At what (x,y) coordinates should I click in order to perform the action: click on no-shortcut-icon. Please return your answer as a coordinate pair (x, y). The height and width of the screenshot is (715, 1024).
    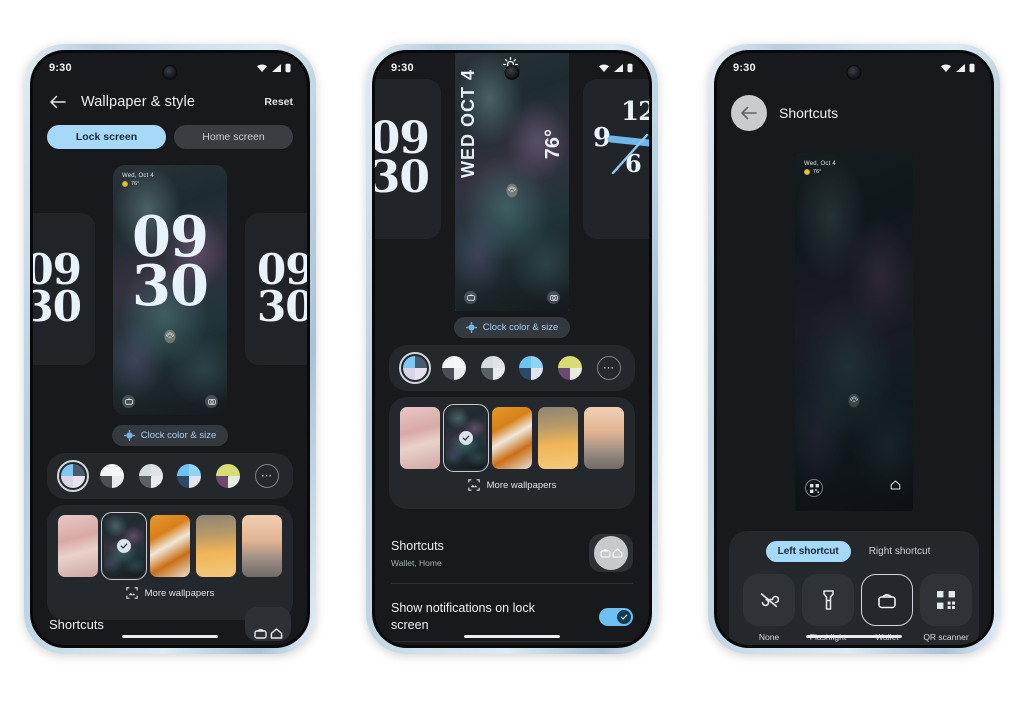
    Looking at the image, I should click on (769, 600).